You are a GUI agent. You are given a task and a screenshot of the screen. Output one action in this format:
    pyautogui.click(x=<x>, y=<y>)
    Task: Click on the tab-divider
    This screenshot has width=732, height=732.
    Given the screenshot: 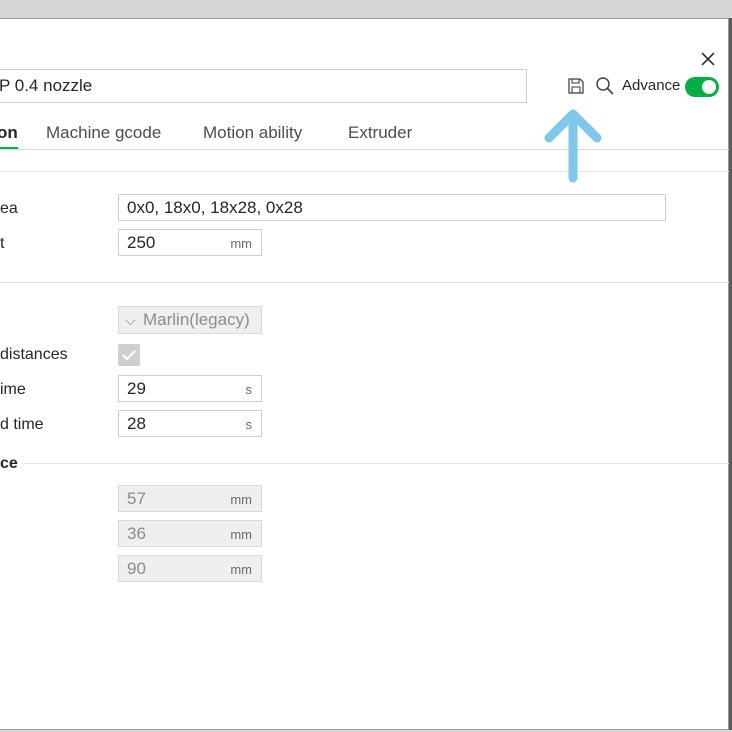 What is the action you would take?
    pyautogui.click(x=364, y=149)
    